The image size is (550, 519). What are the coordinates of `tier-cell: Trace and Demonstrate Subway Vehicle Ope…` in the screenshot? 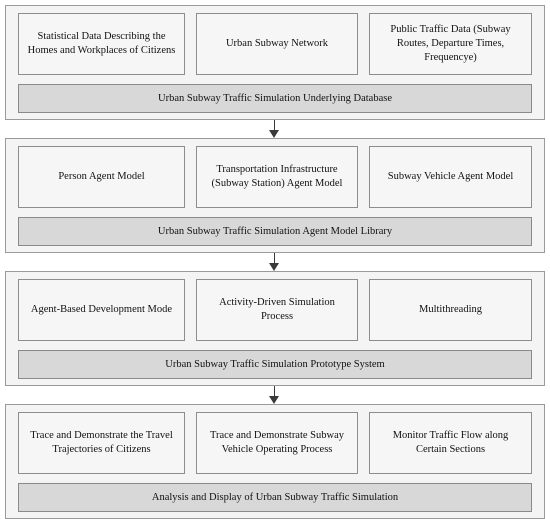 It's located at (277, 443).